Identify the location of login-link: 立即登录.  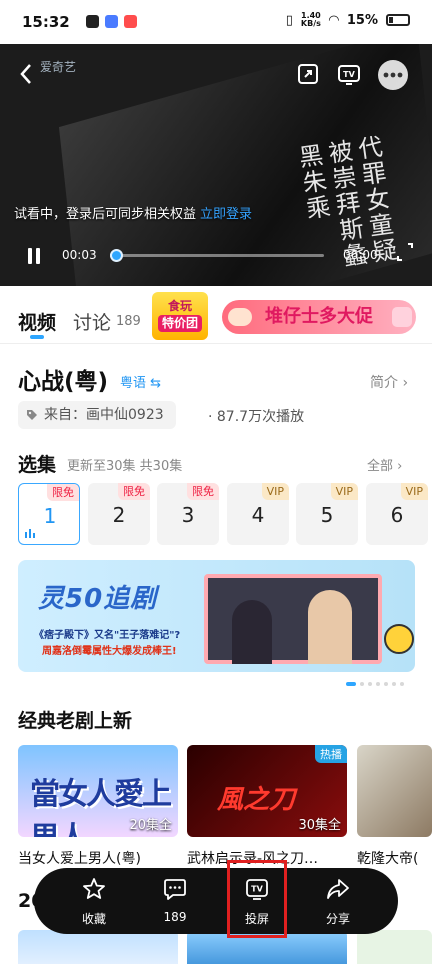
(226, 214).